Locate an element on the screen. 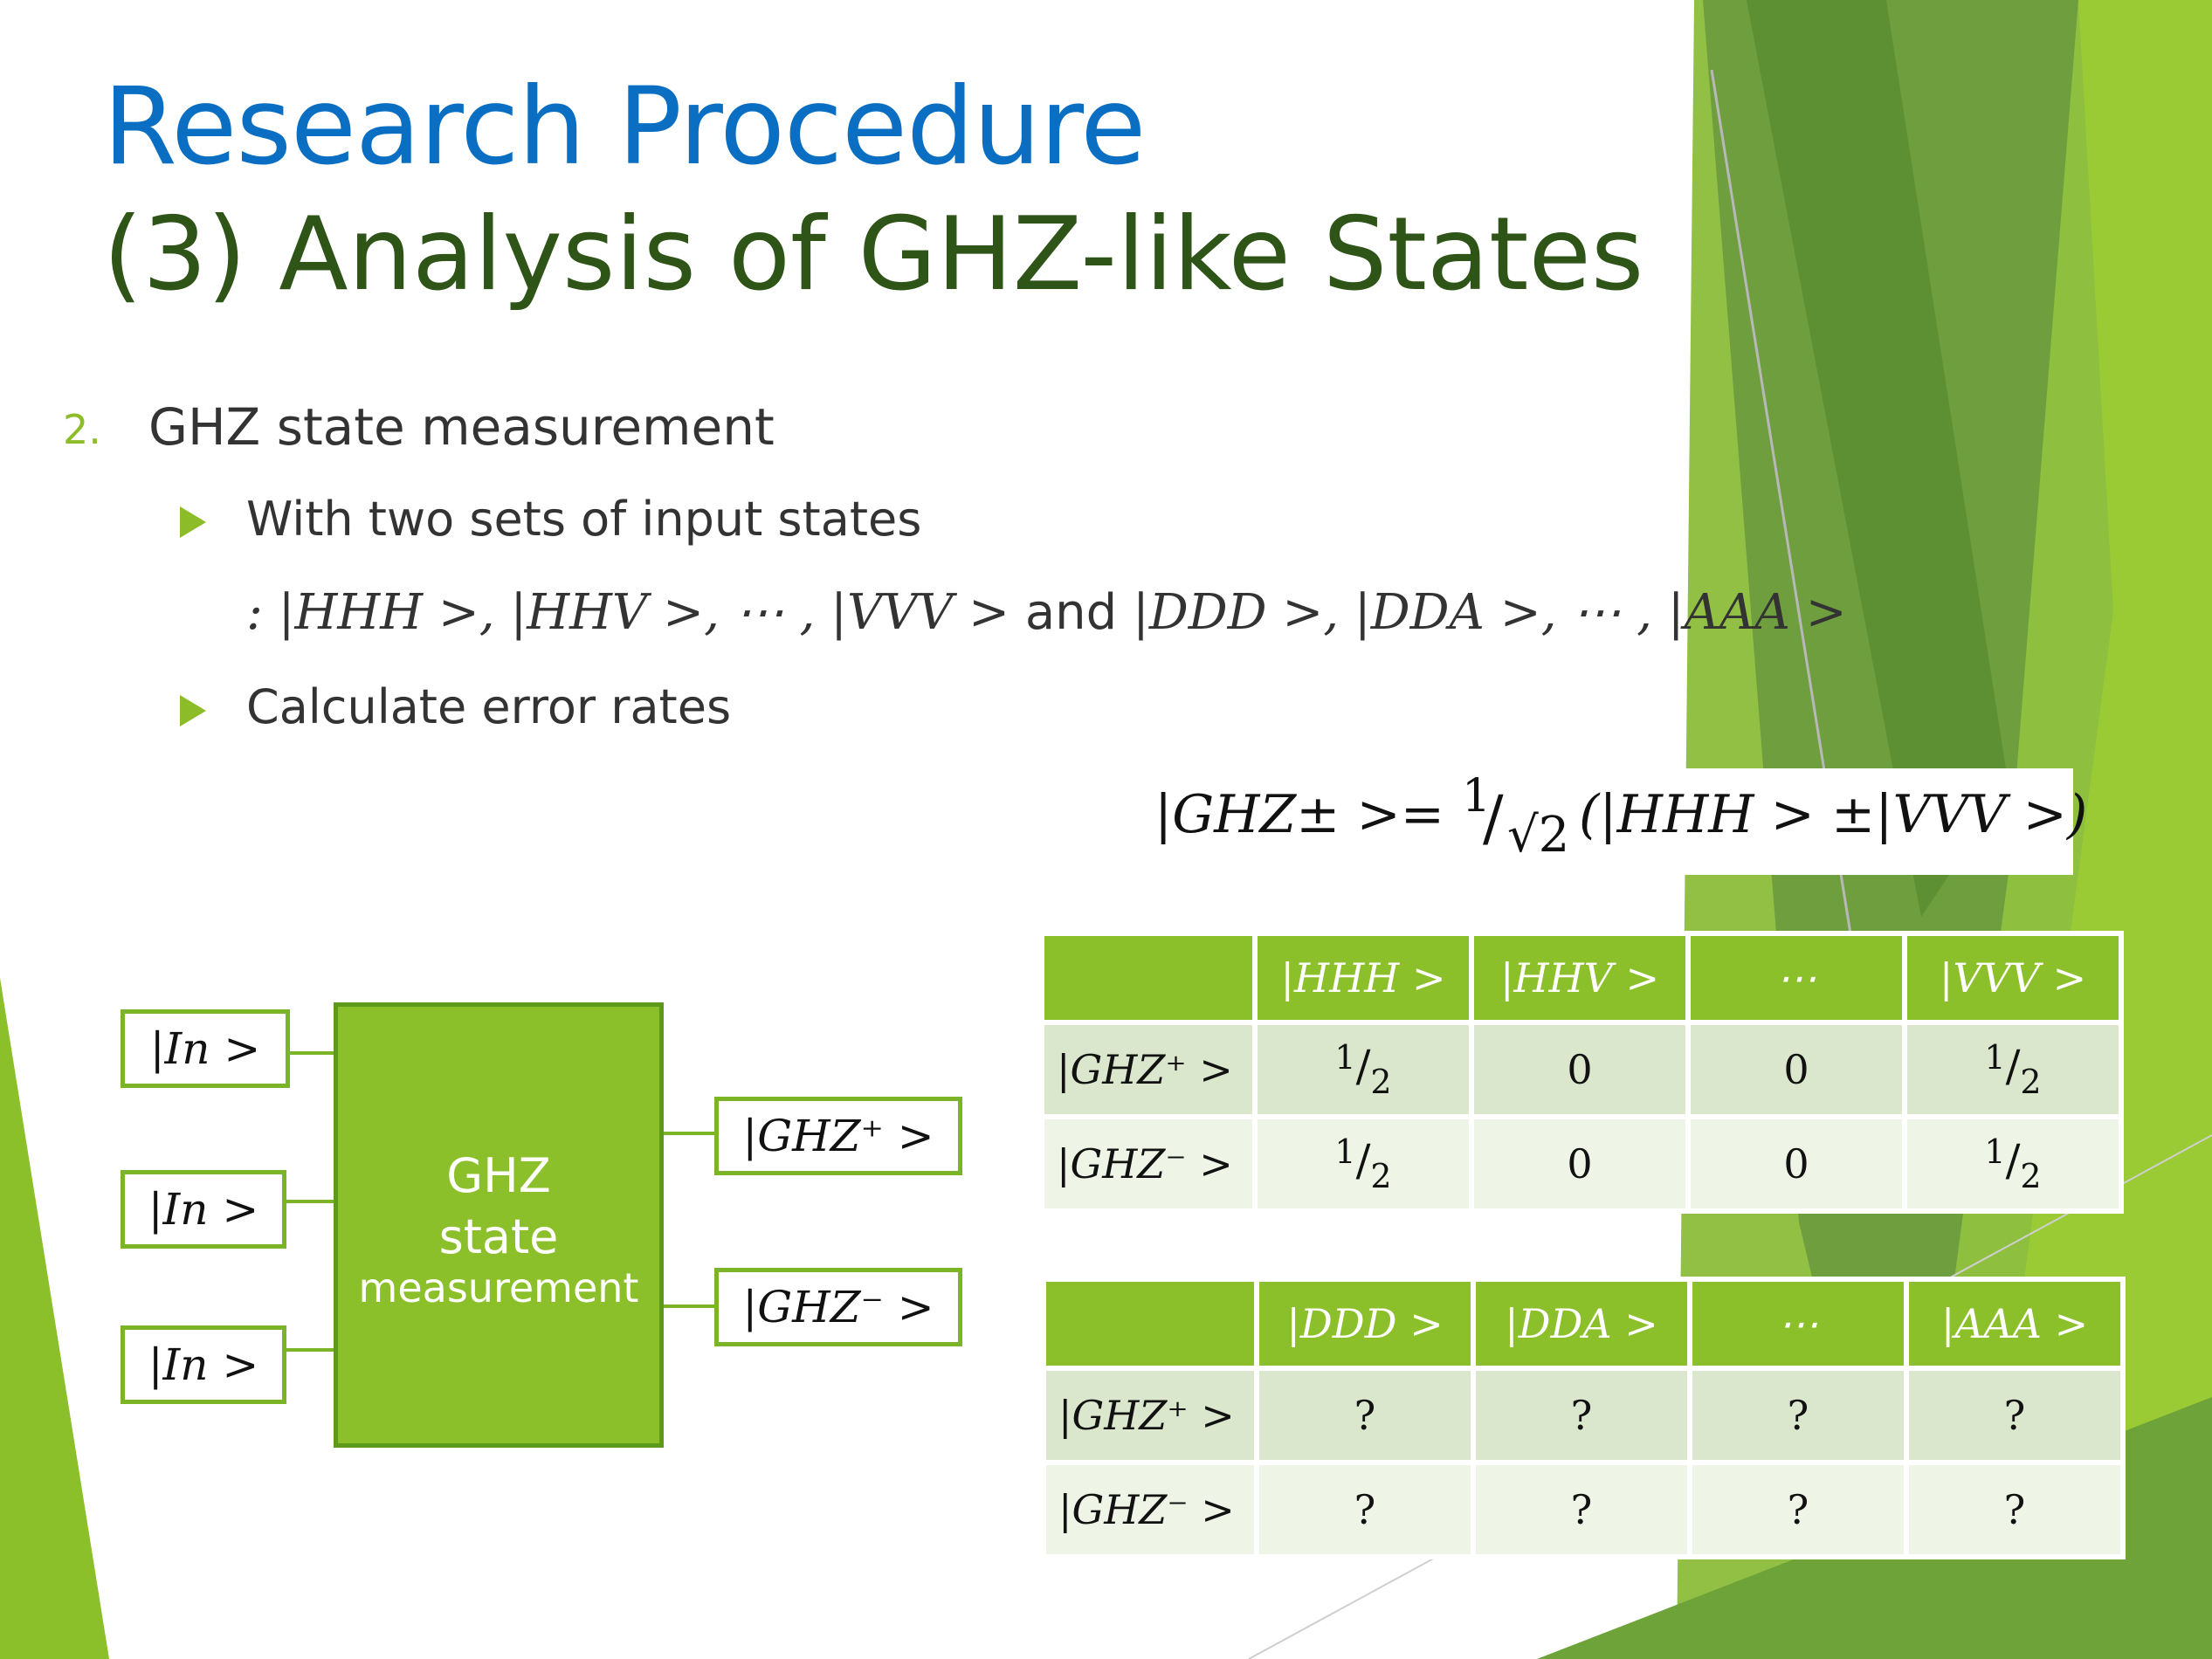  list-number: 2. is located at coordinates (82, 429).